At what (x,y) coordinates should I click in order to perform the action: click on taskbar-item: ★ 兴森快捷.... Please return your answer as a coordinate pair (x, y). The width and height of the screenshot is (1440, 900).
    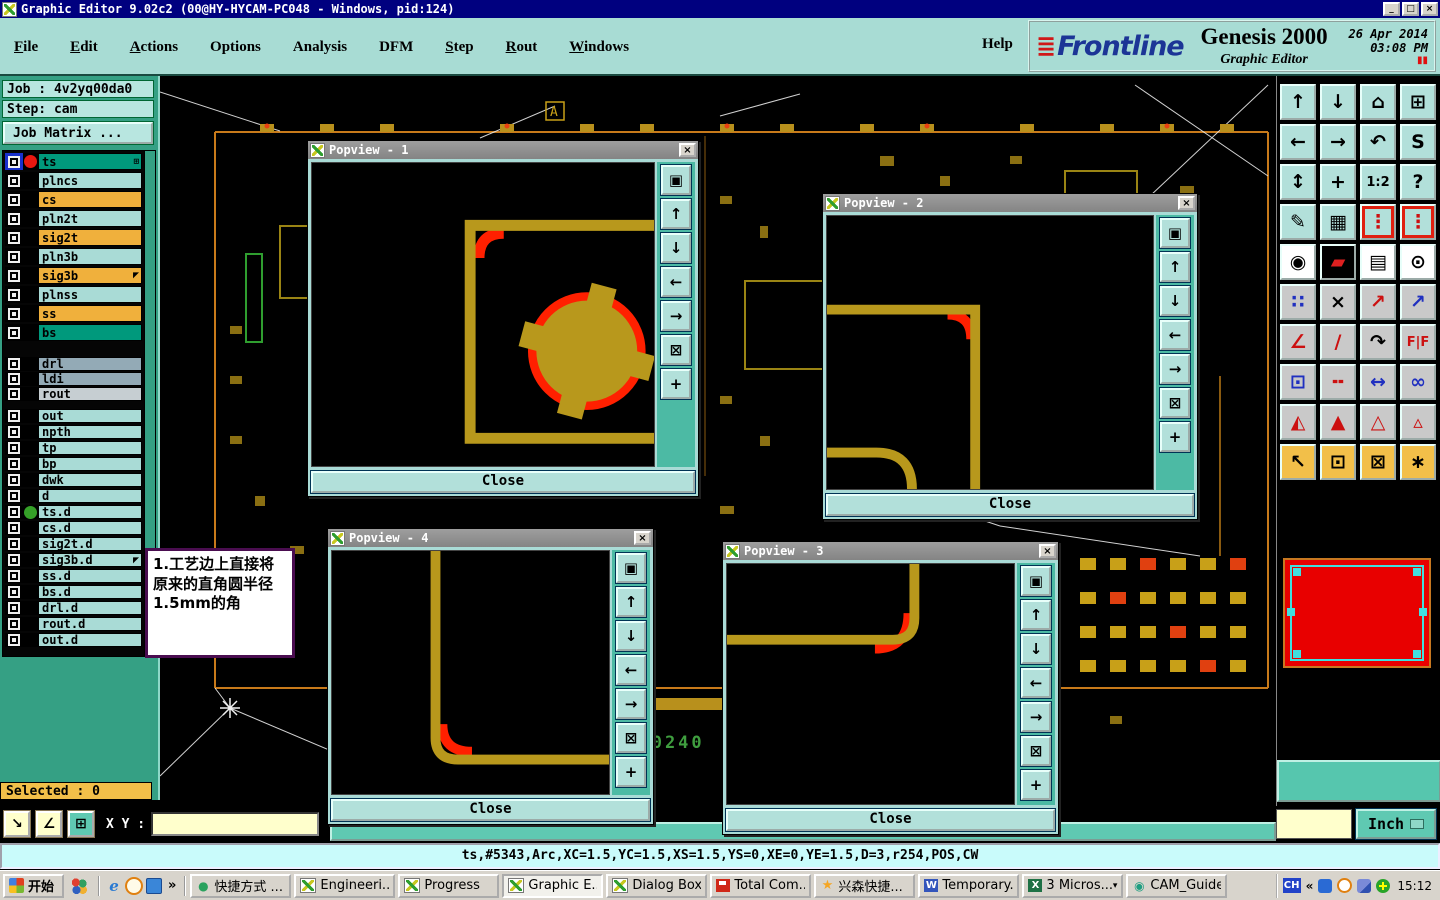
    Looking at the image, I should click on (865, 885).